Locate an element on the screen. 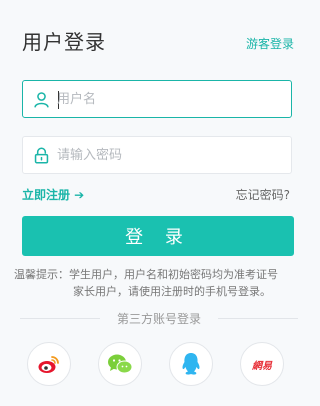 The height and width of the screenshot is (406, 320). weibo-icon is located at coordinates (48, 364).